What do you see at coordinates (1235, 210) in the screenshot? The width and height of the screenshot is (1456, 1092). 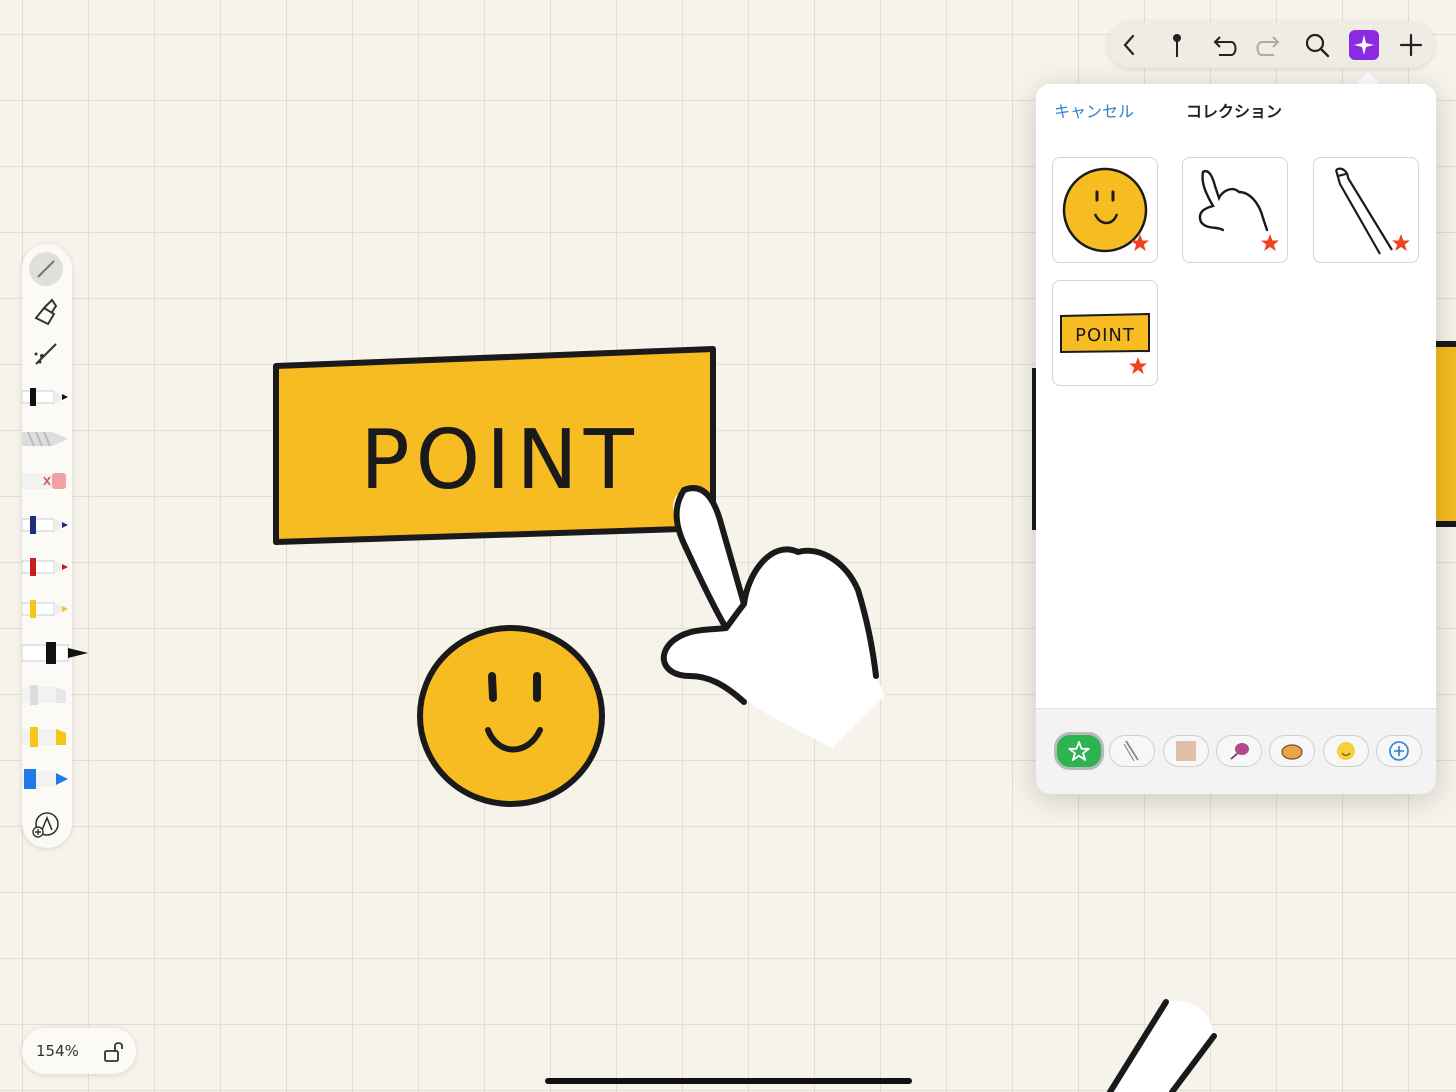 I see `collection-item-hand` at bounding box center [1235, 210].